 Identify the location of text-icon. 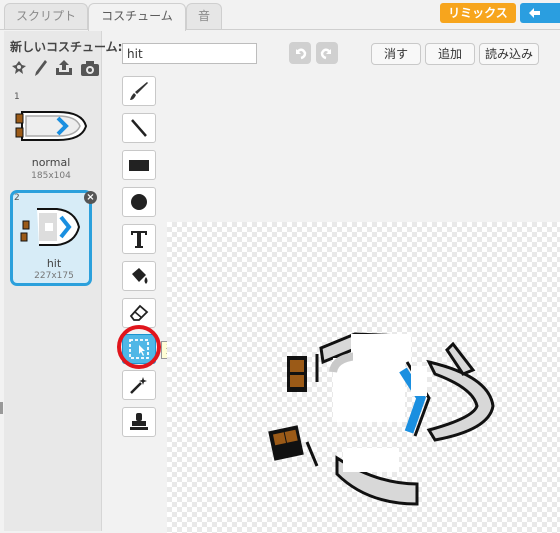
(139, 239).